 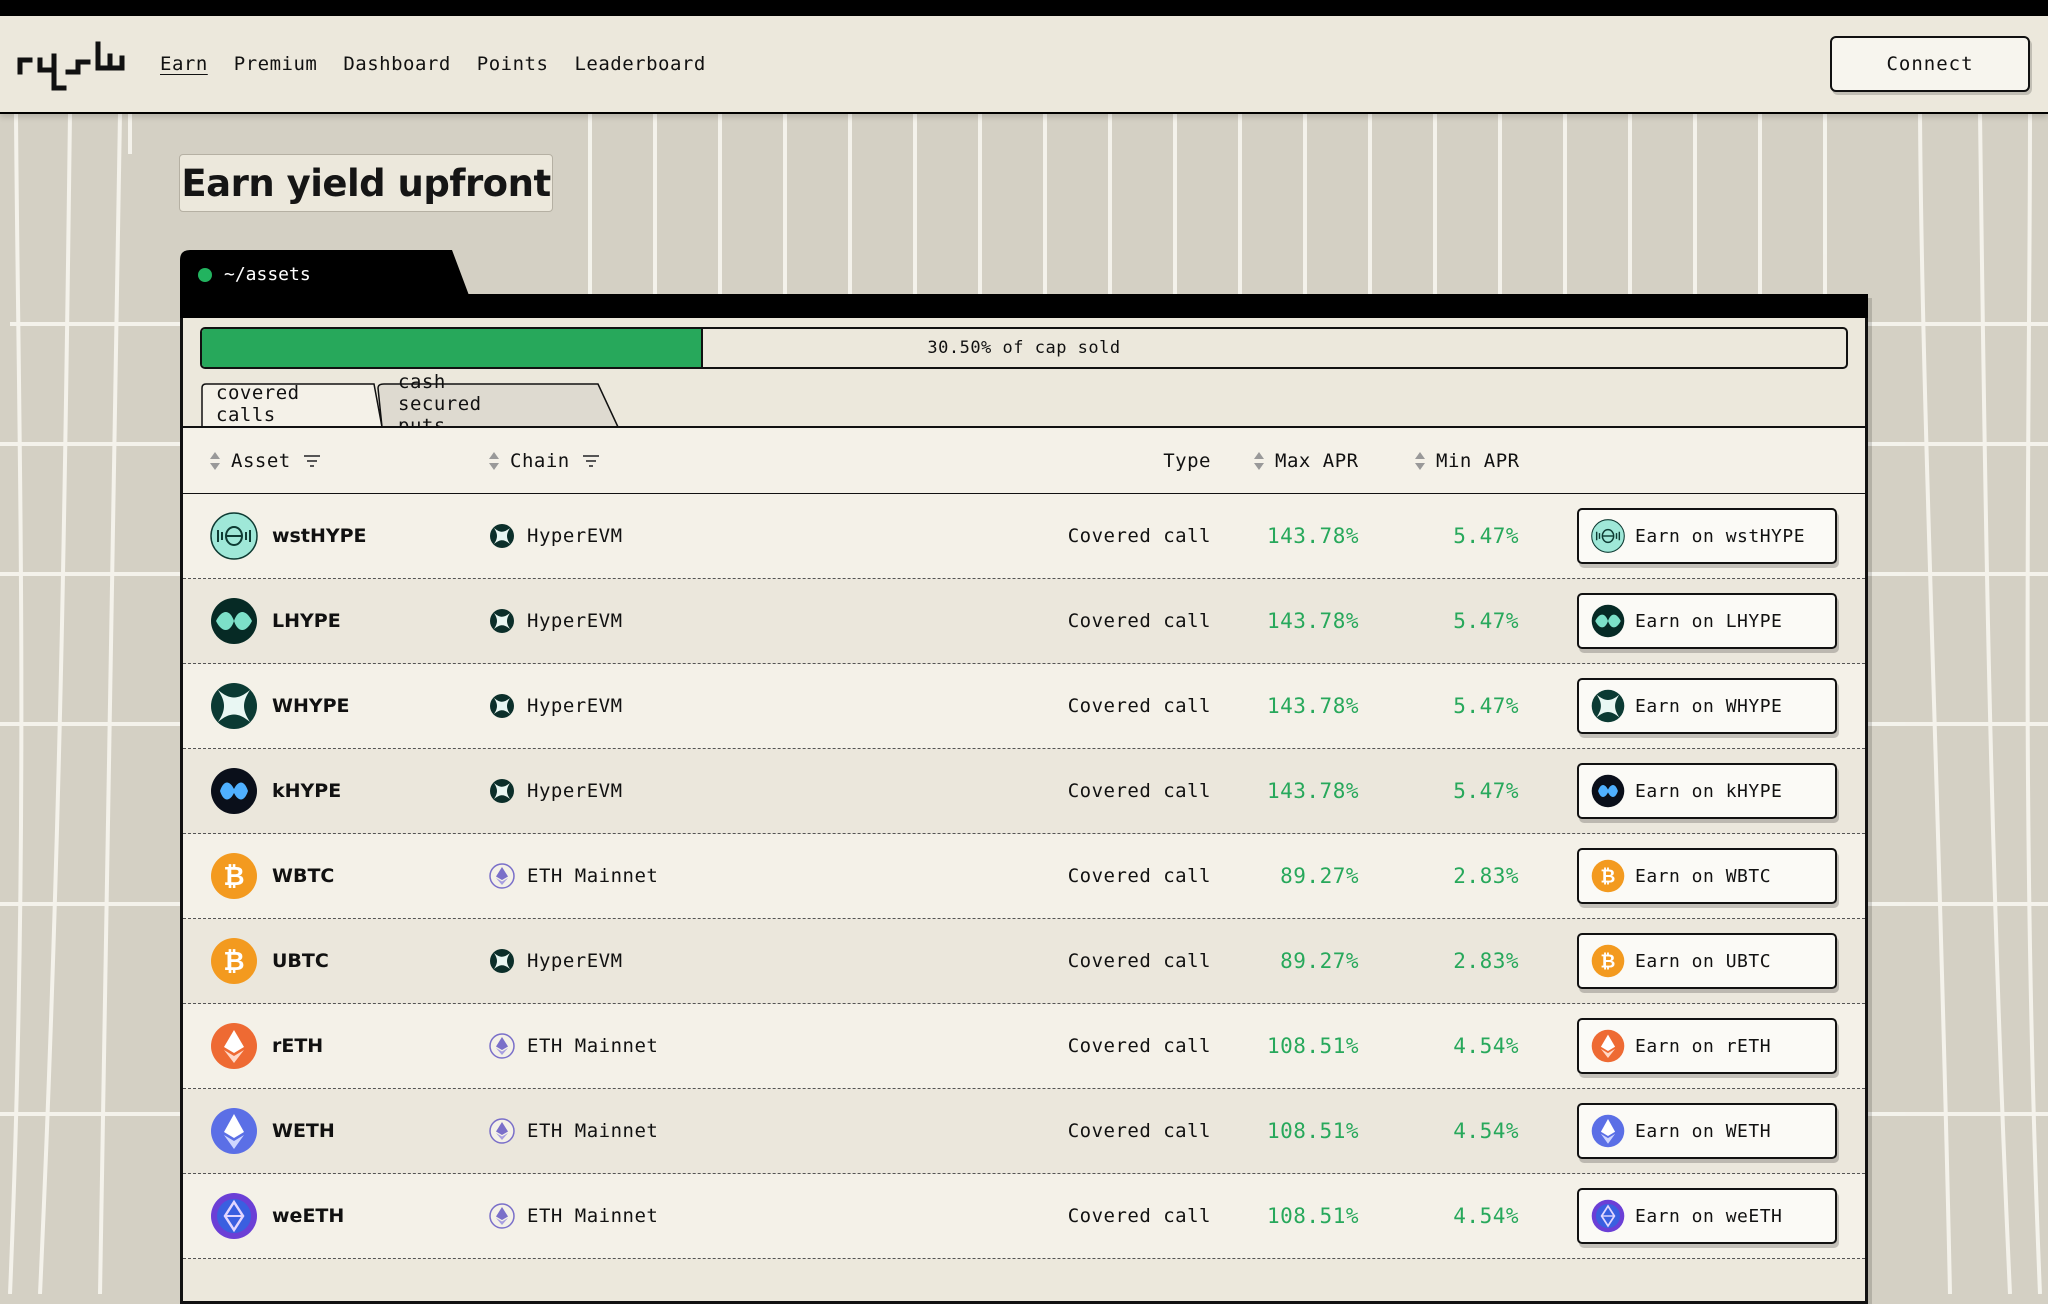 What do you see at coordinates (1317, 461) in the screenshot?
I see `max-apr-header-label: Max APR` at bounding box center [1317, 461].